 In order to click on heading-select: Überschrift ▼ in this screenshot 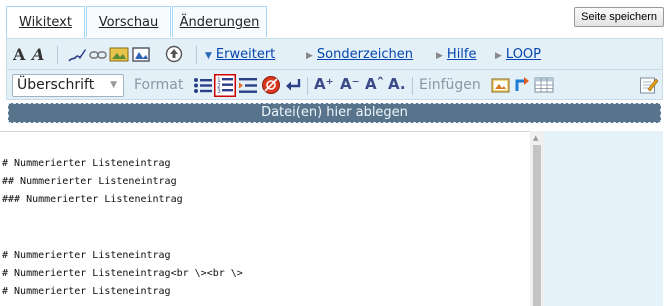, I will do `click(68, 85)`.